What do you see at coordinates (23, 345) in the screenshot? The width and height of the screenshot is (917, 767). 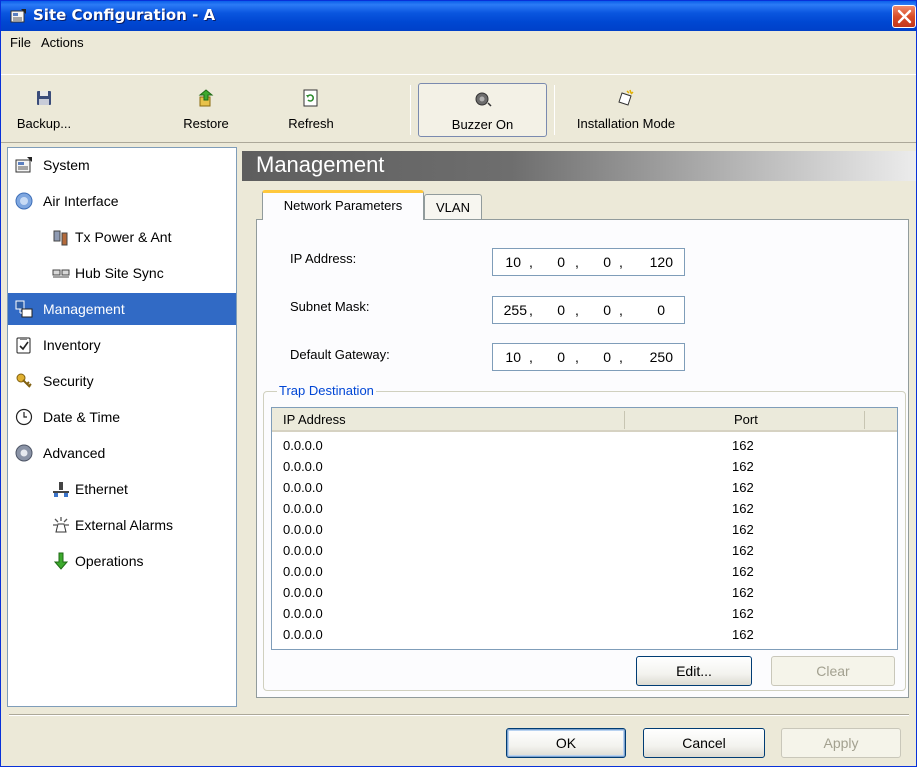 I see `checklist-icon` at bounding box center [23, 345].